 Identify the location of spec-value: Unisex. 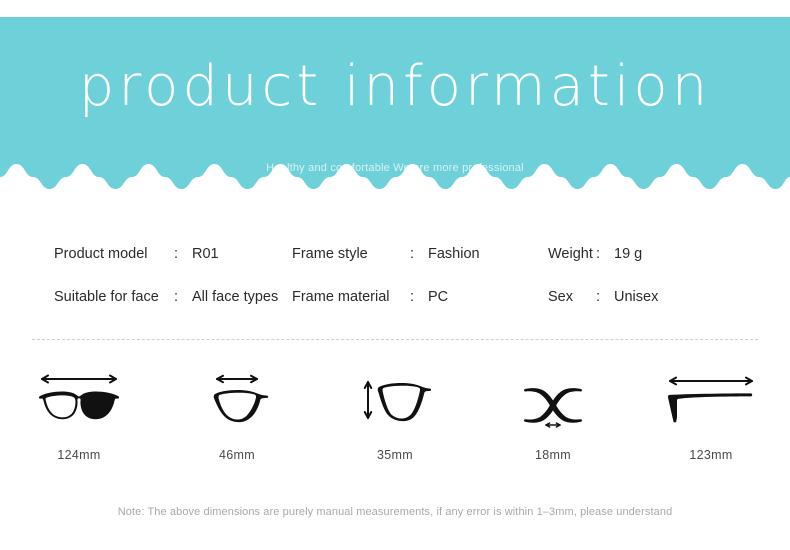
(636, 296).